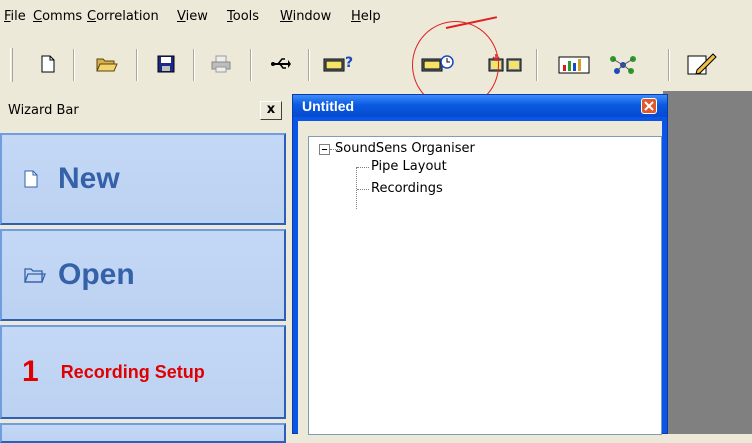 Image resolution: width=752 pixels, height=443 pixels. I want to click on print-icon, so click(221, 64).